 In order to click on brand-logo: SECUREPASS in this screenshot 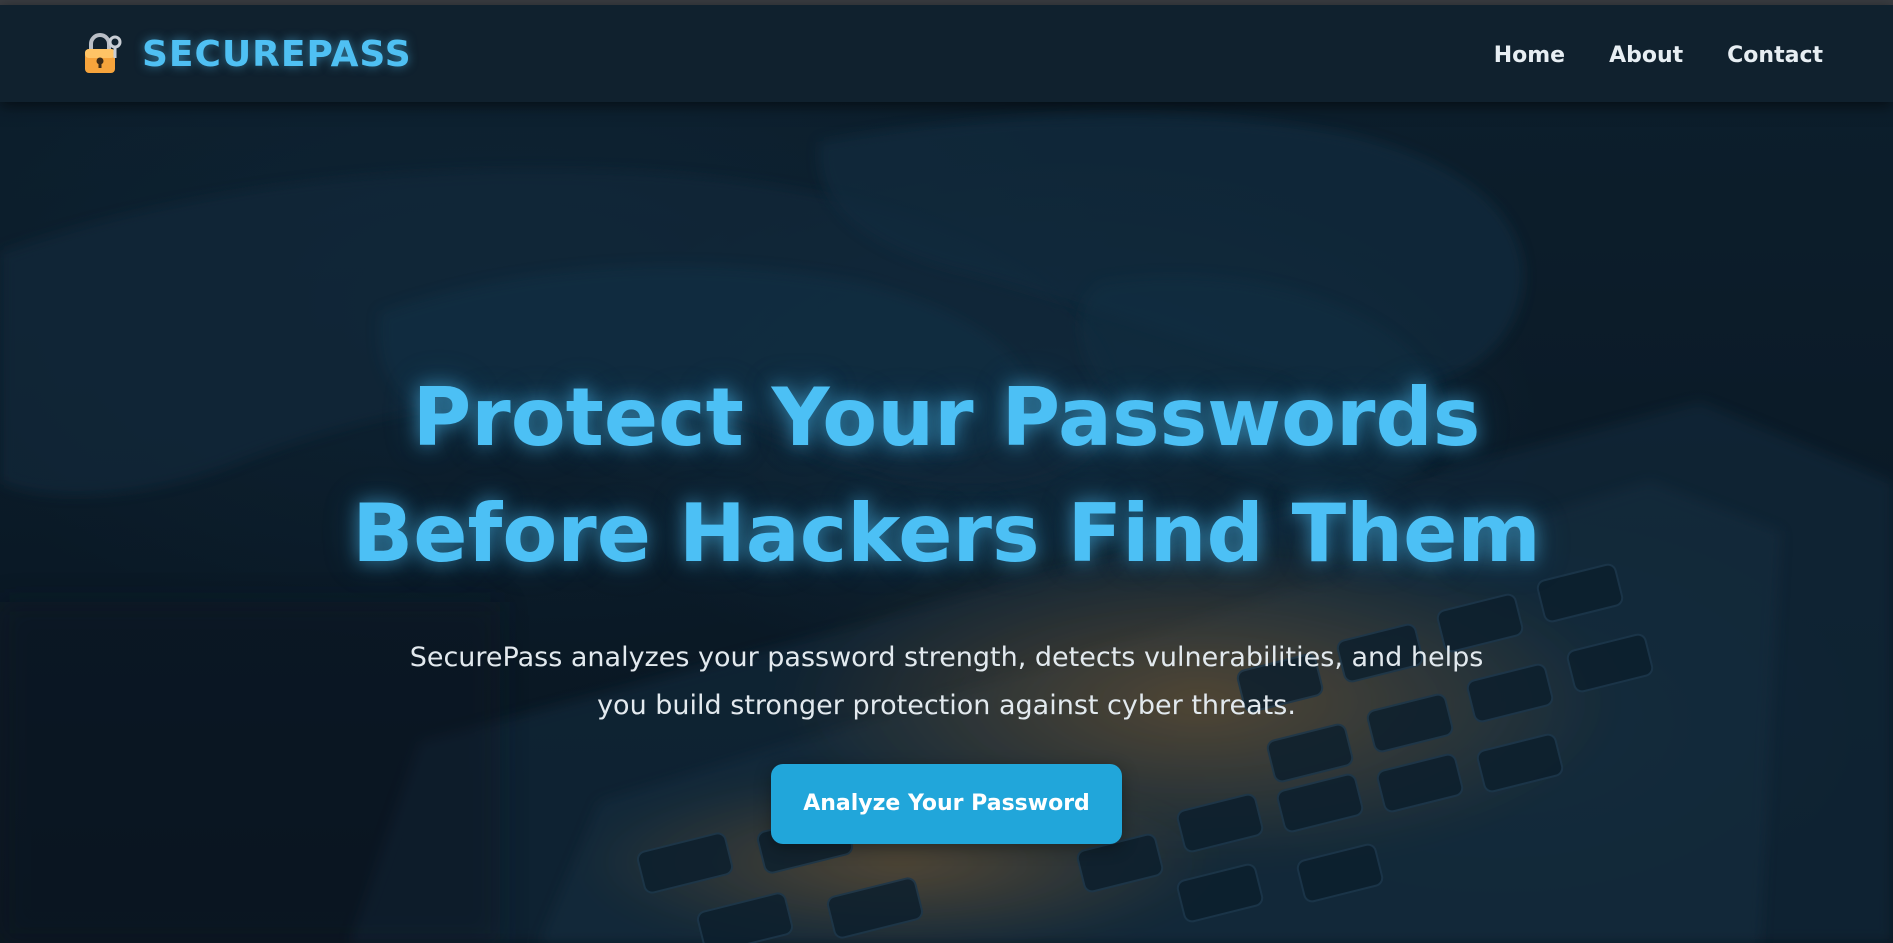, I will do `click(247, 54)`.